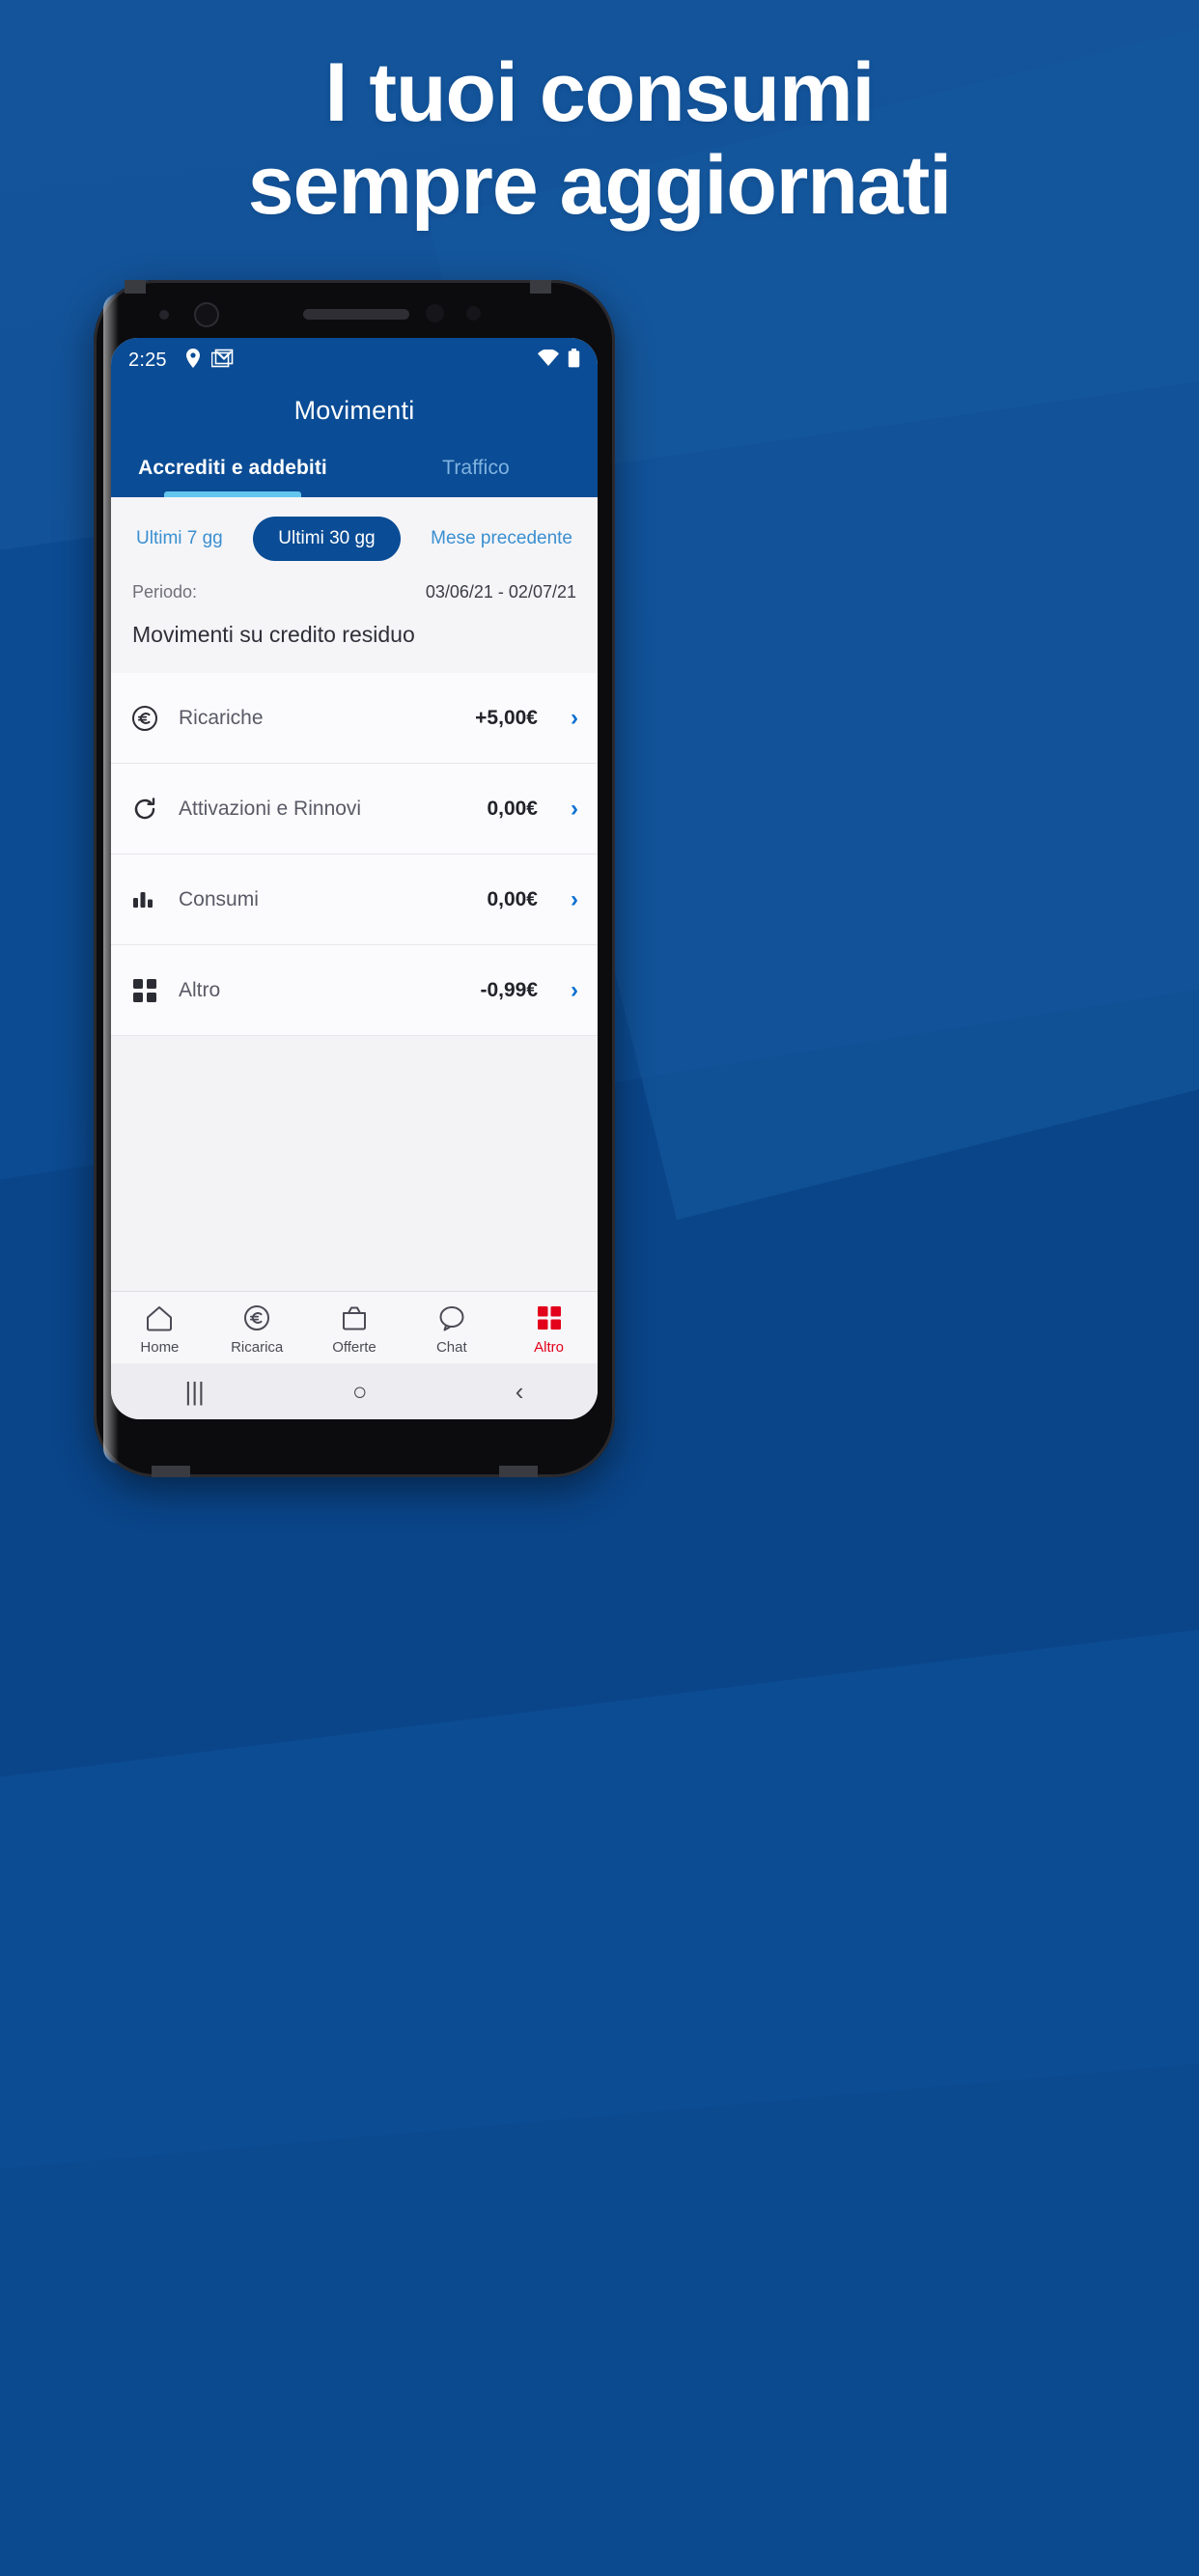  I want to click on nav-item-offerte: Offerte, so click(355, 1329).